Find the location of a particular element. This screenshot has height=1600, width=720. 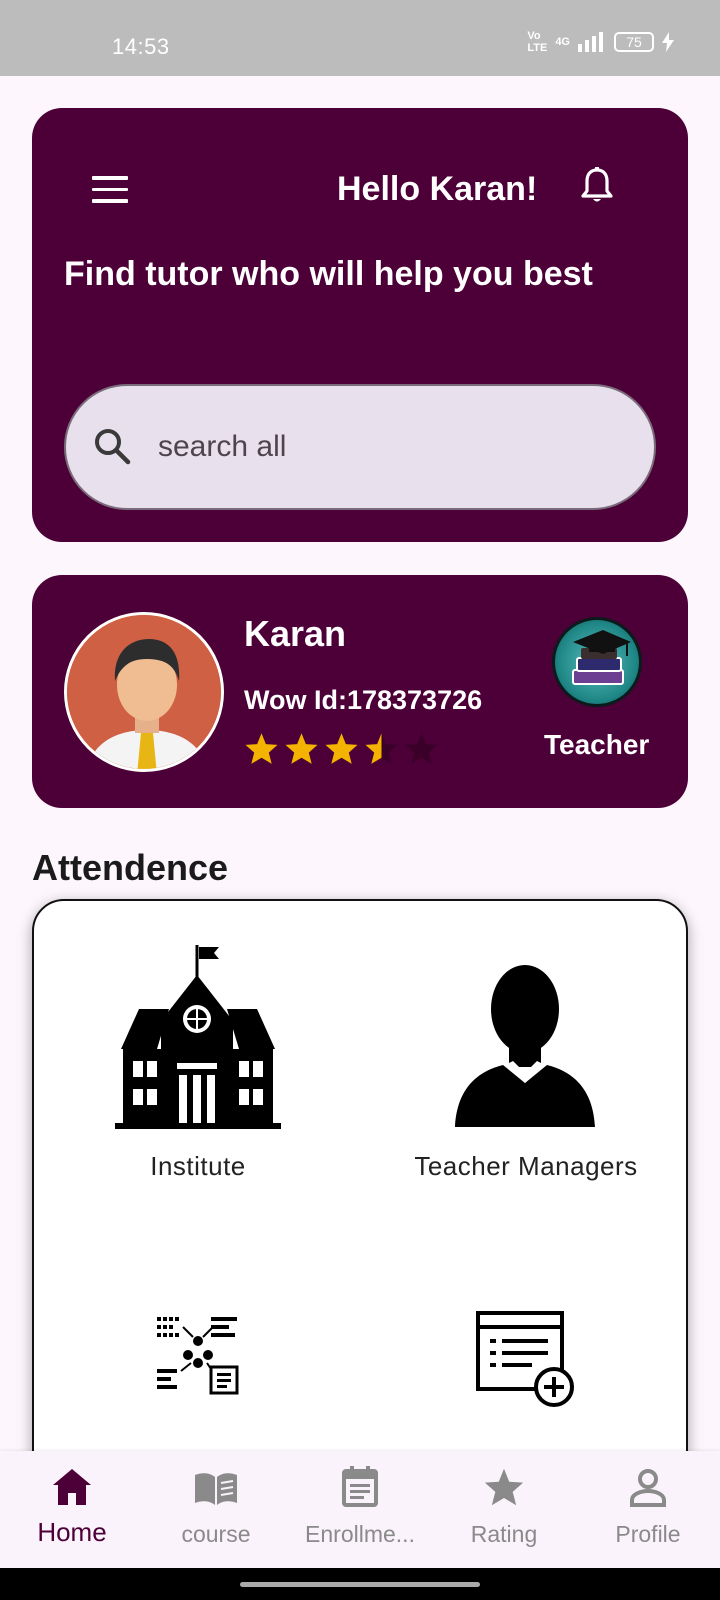

avatar is located at coordinates (144, 692).